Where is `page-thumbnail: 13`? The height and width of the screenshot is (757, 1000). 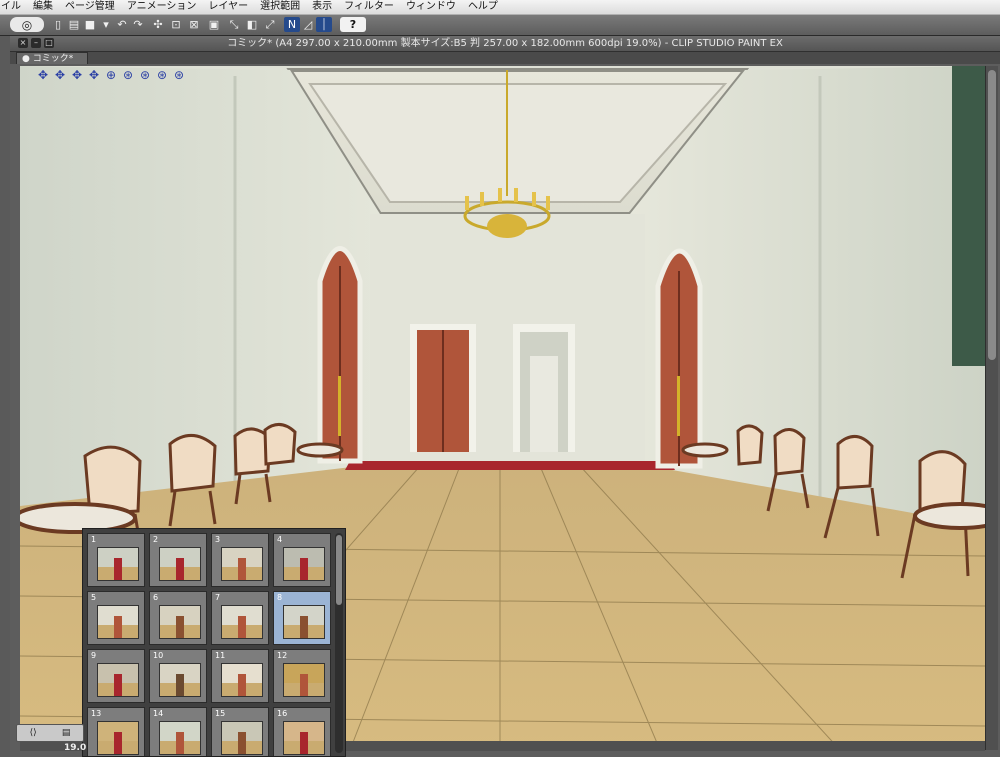 page-thumbnail: 13 is located at coordinates (116, 731).